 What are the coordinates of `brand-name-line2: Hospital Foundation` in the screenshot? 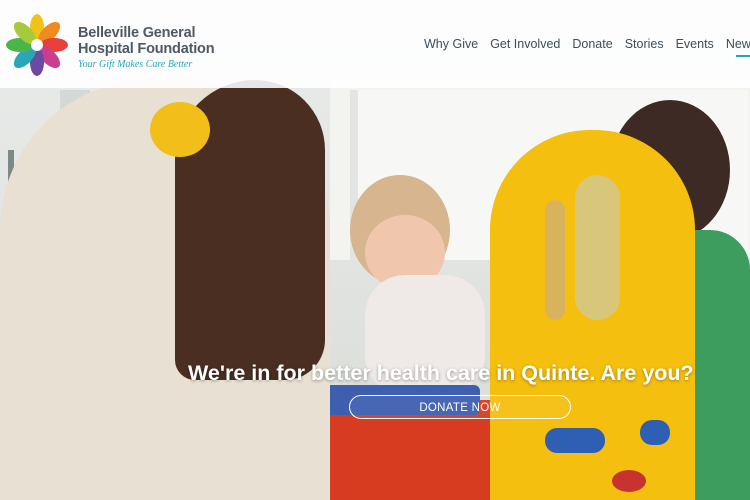 It's located at (146, 49).